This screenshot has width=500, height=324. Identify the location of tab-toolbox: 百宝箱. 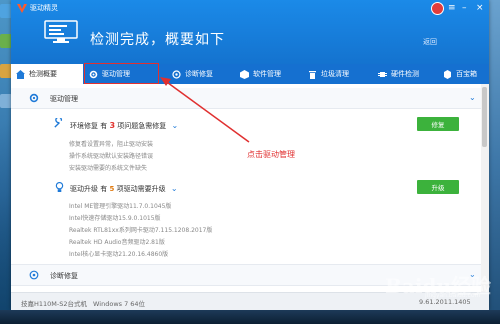
(466, 74).